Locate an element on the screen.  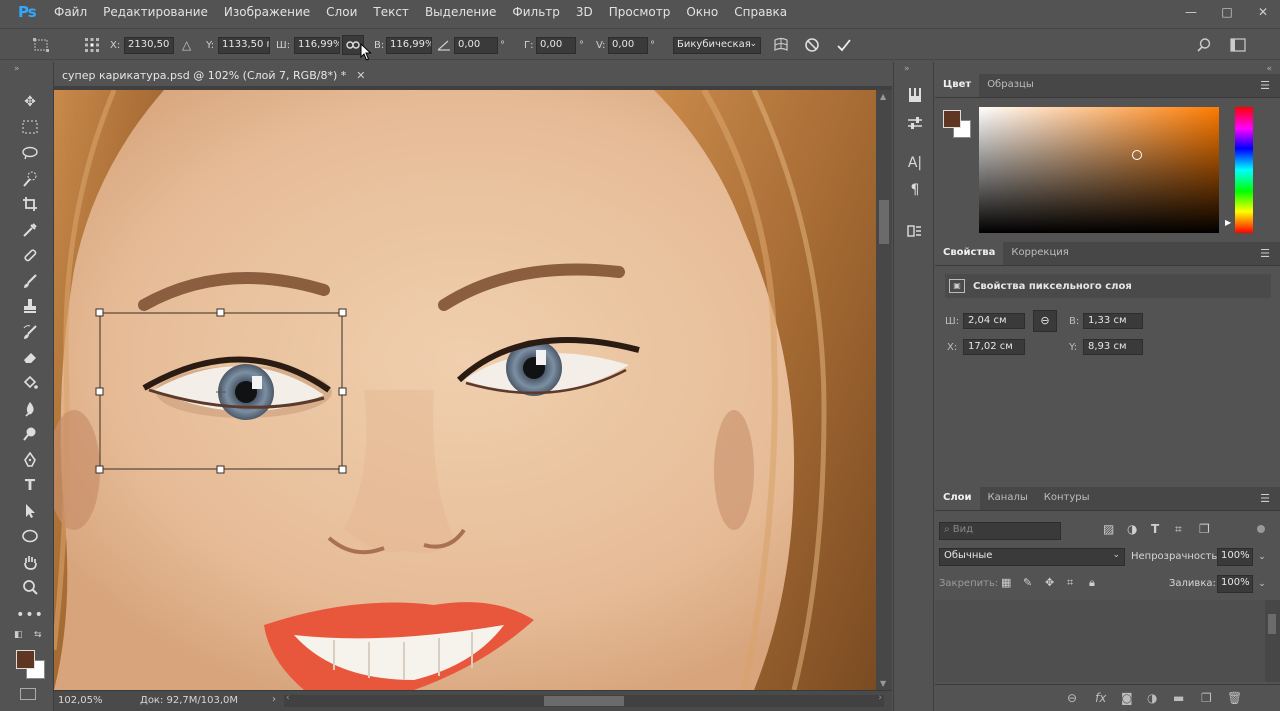
menu-file: Файл is located at coordinates (70, 12).